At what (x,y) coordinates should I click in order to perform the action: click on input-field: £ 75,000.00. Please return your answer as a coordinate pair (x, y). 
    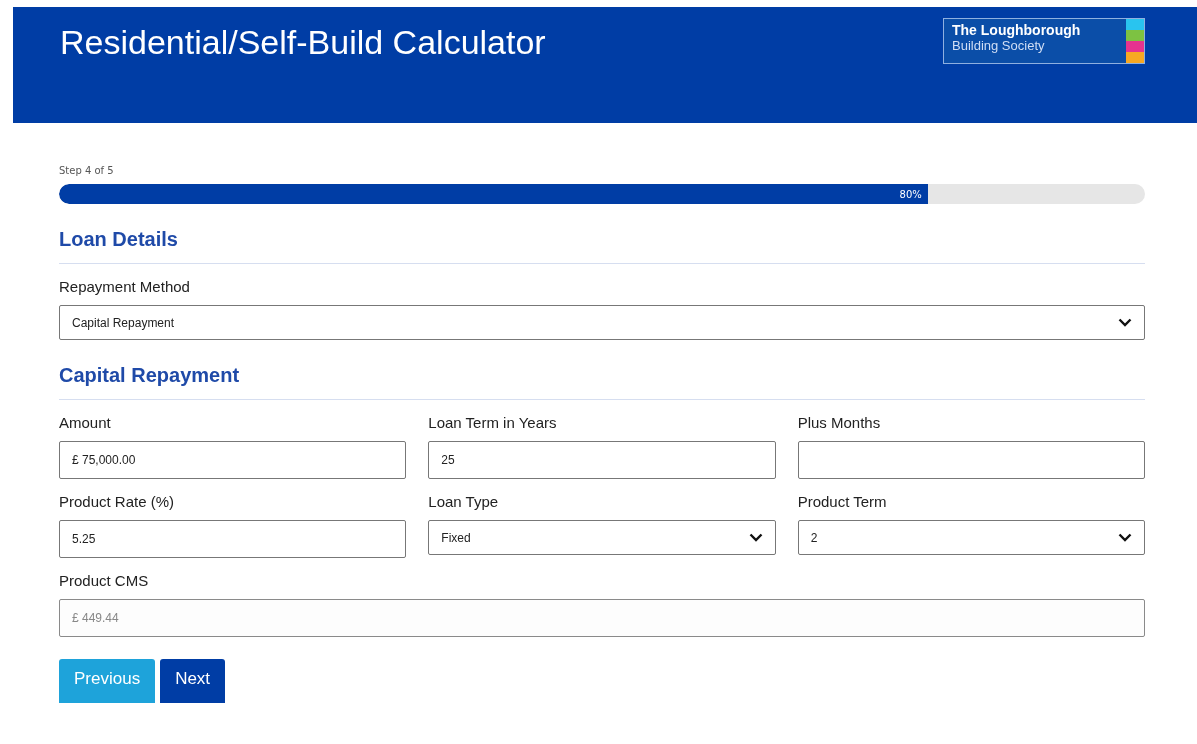
    Looking at the image, I should click on (233, 460).